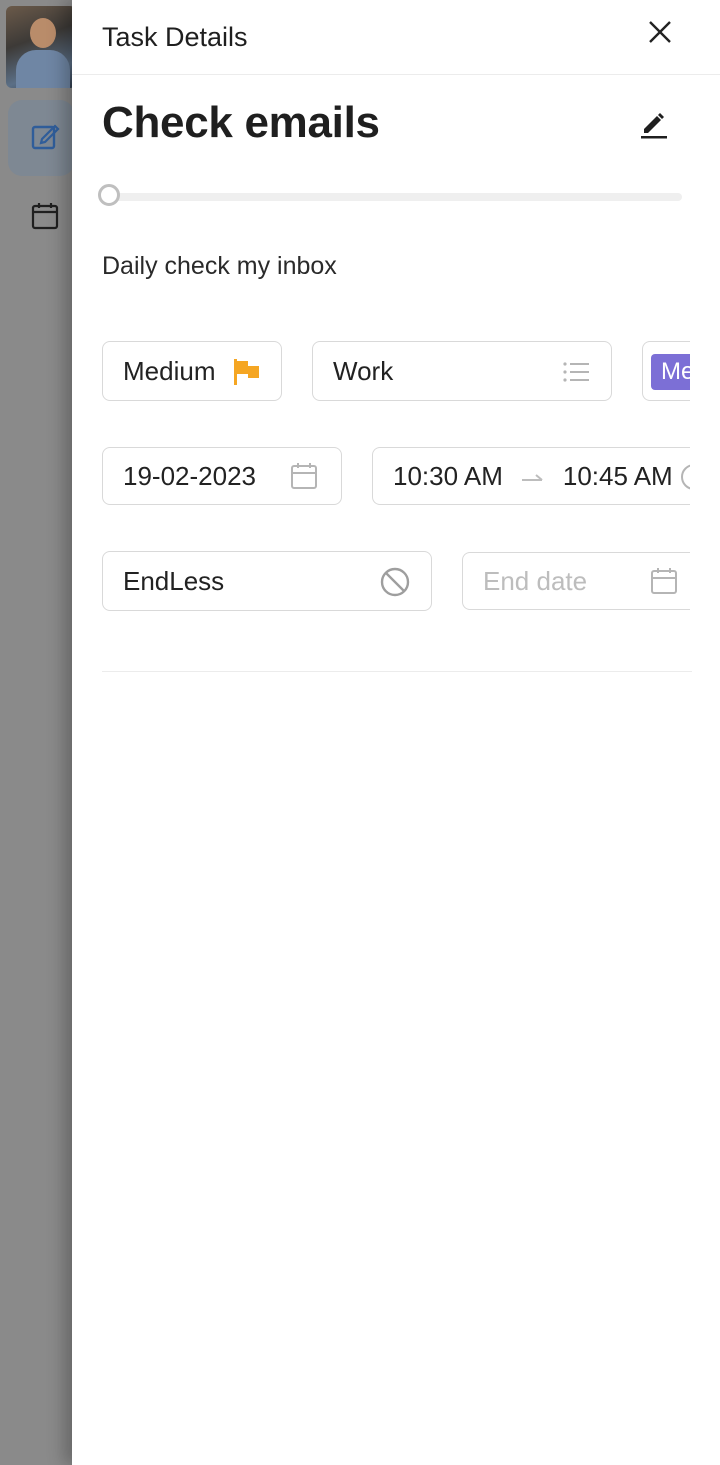 This screenshot has height=1465, width=720. I want to click on progress-slider-thumb, so click(109, 195).